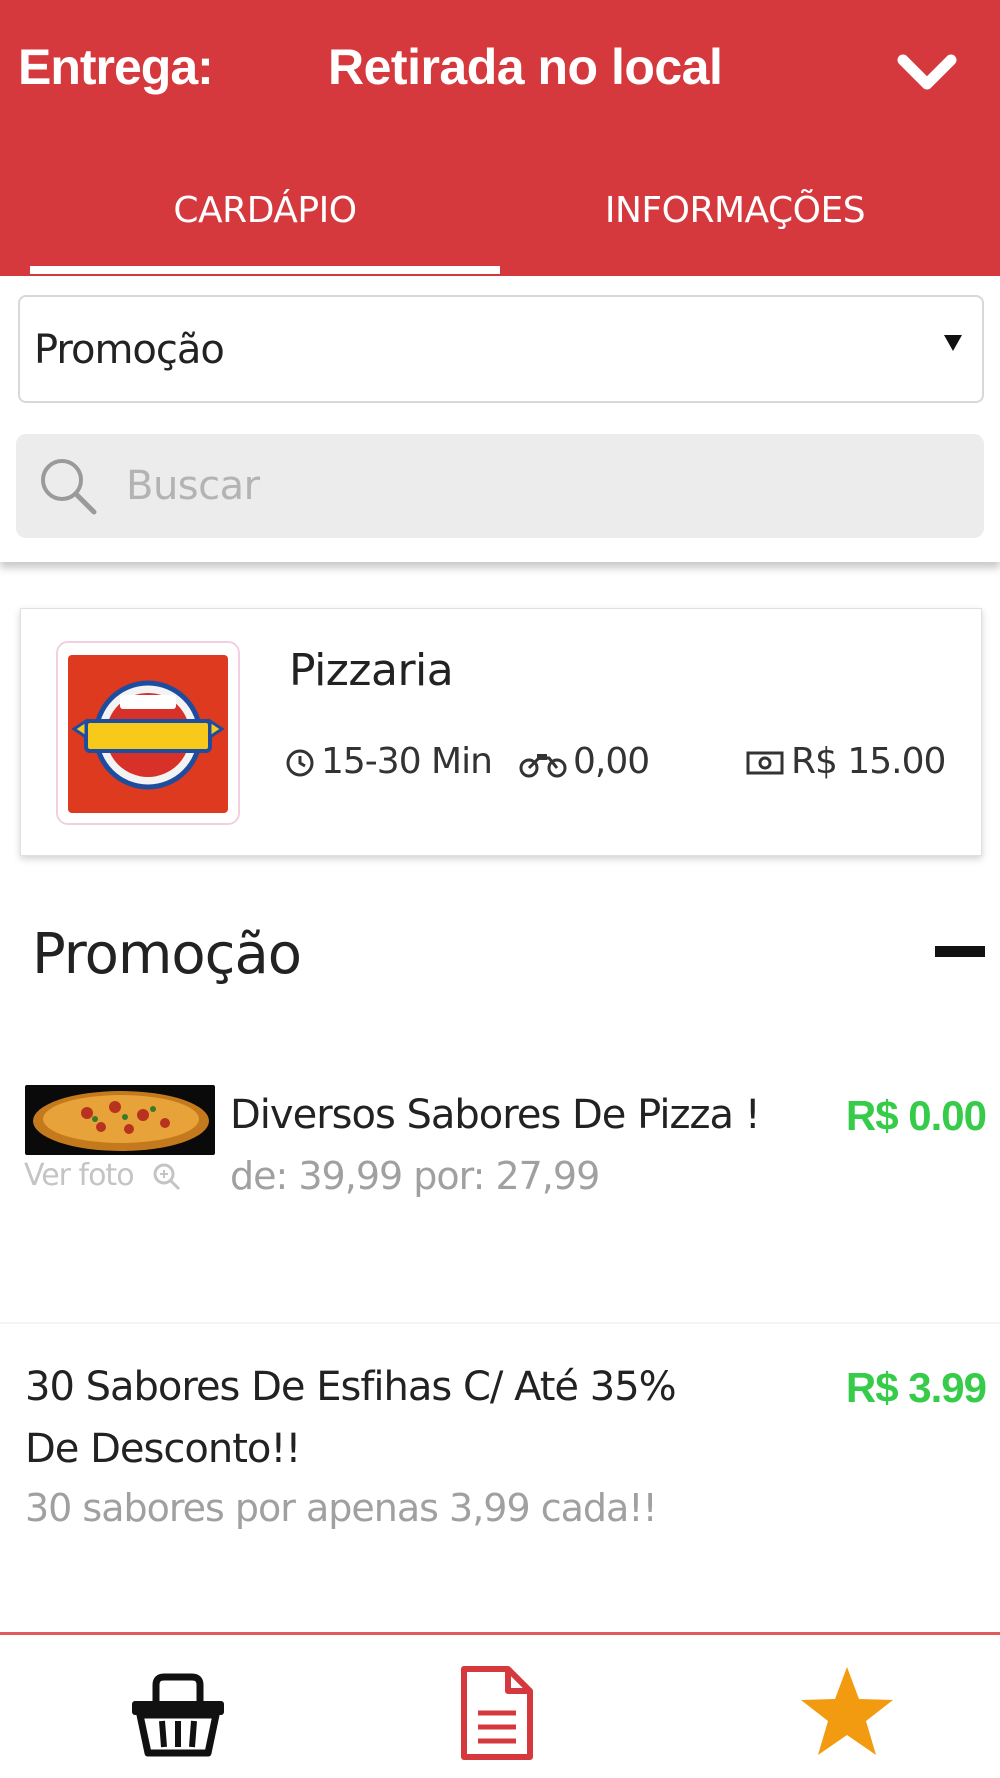 The height and width of the screenshot is (1778, 1000). I want to click on zoom-in-icon, so click(167, 1176).